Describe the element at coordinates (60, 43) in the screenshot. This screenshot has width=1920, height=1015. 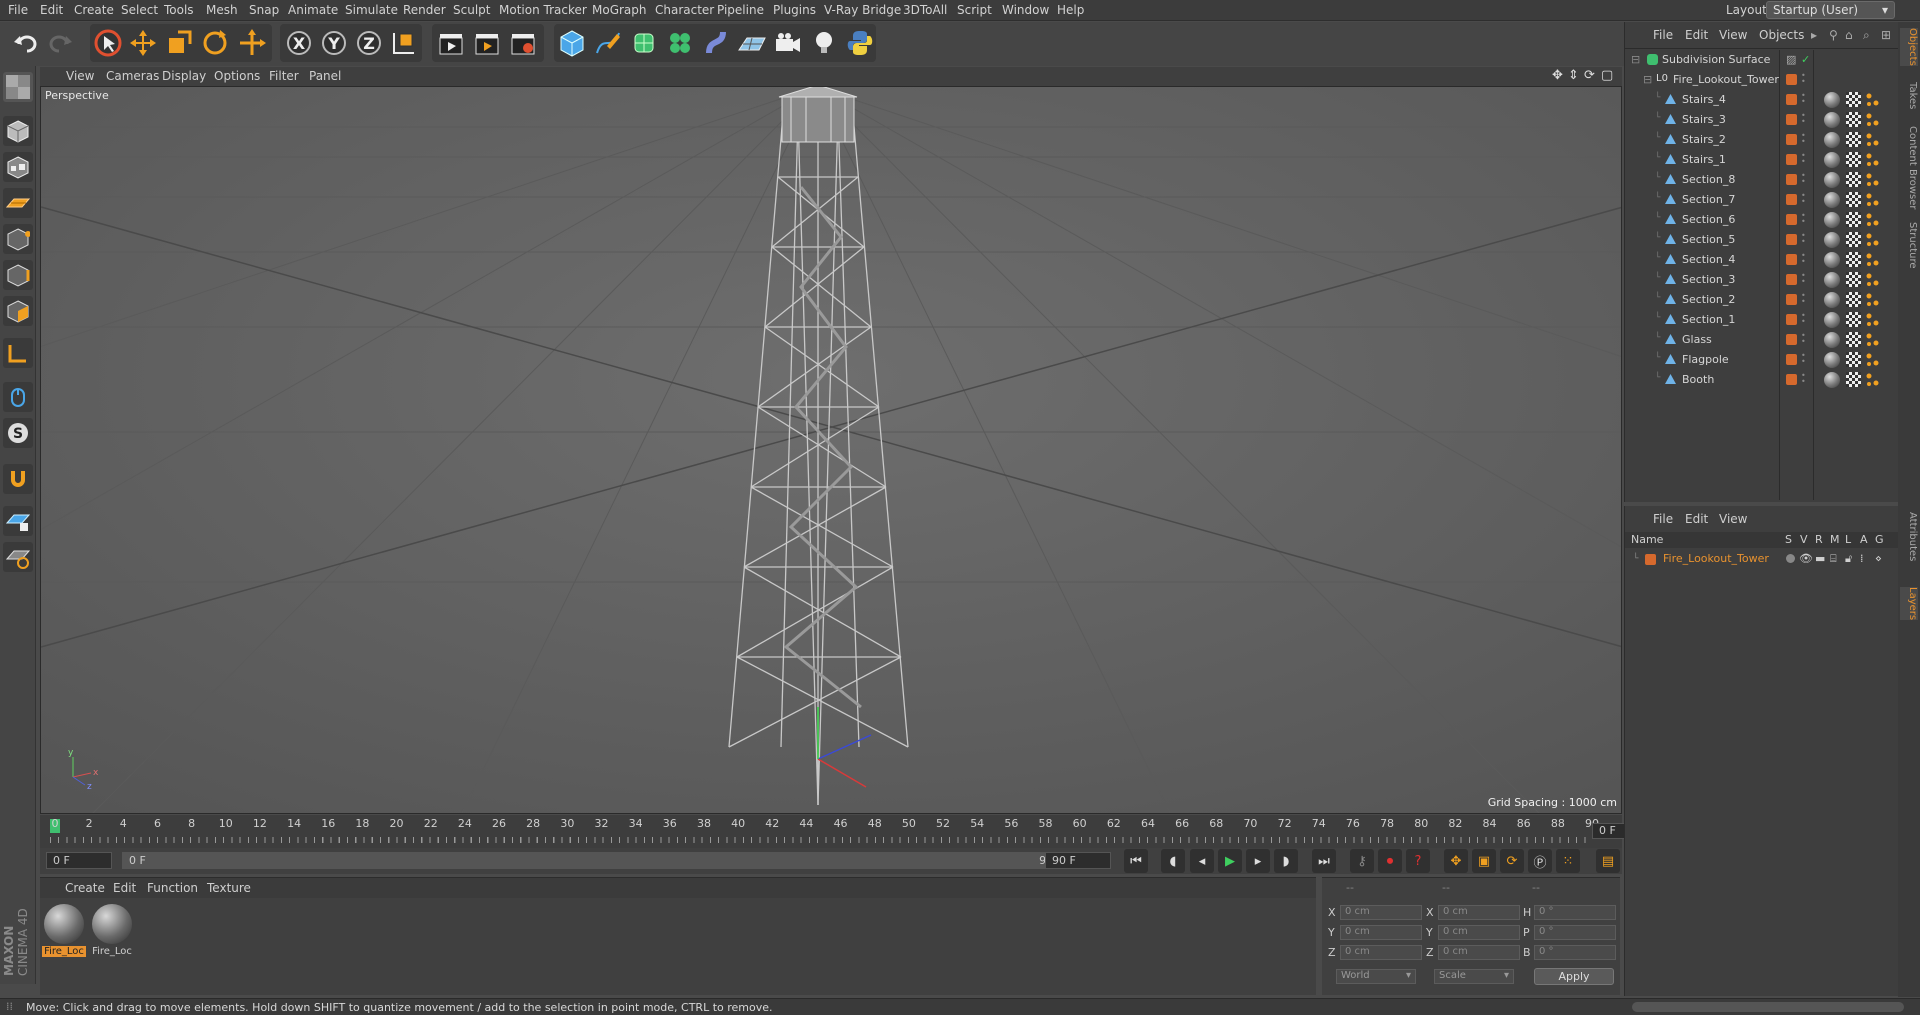
I see `redo-button` at that location.